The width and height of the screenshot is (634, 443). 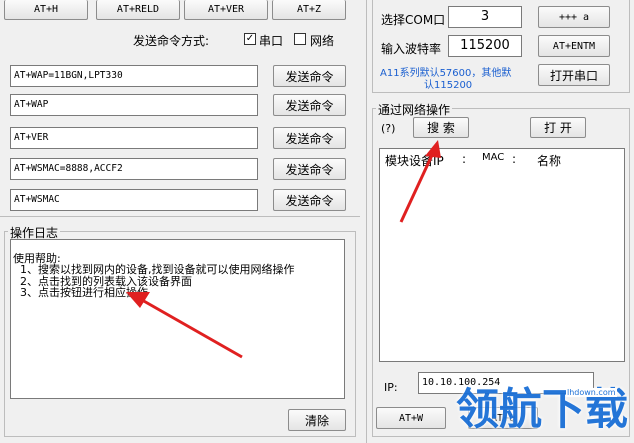 What do you see at coordinates (46, 10) in the screenshot?
I see `at-h-button: AT+H` at bounding box center [46, 10].